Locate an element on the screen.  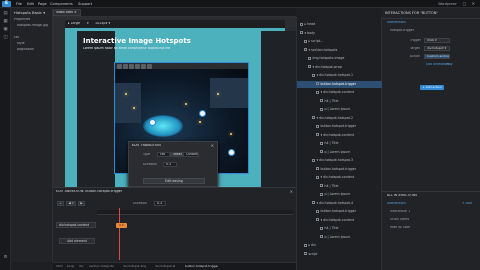
type-option-tween: Tween is located at coordinates (176, 154).